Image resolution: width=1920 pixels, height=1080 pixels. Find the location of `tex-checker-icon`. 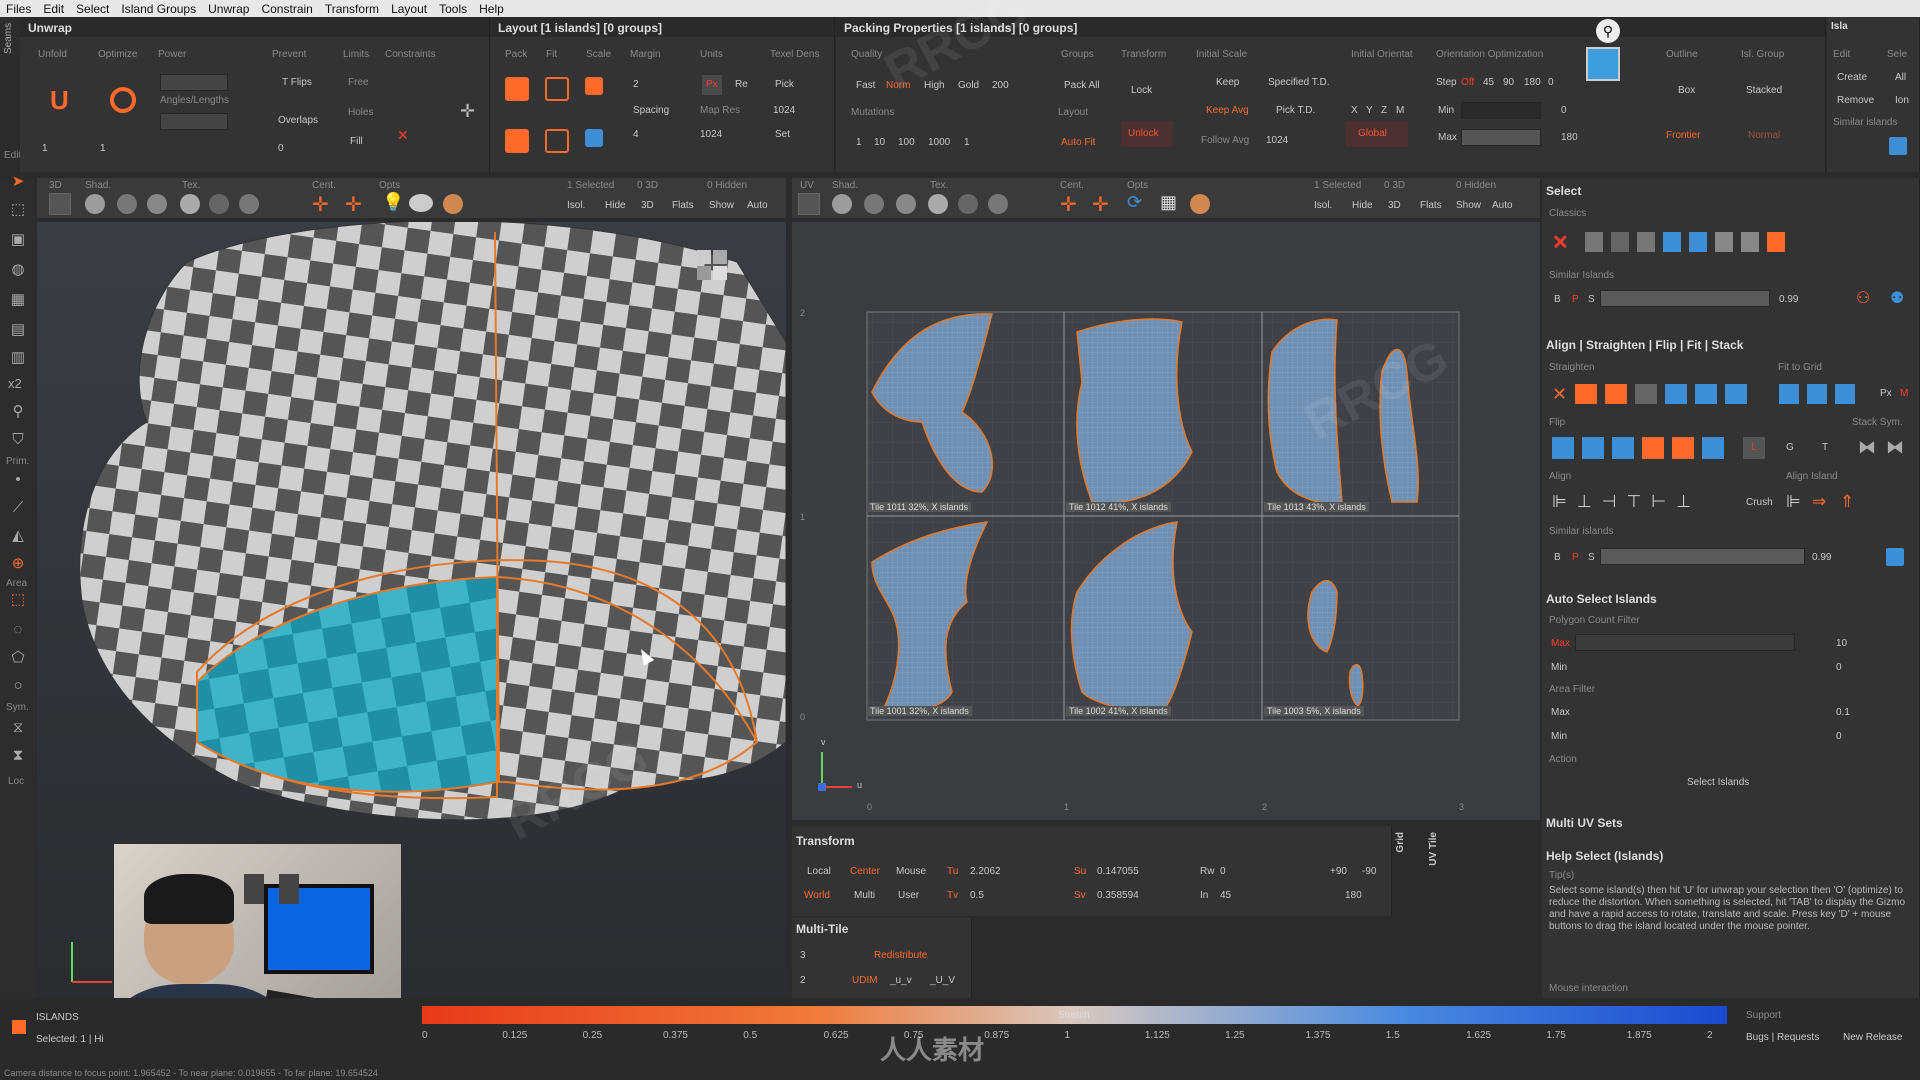

tex-checker-icon is located at coordinates (219, 204).